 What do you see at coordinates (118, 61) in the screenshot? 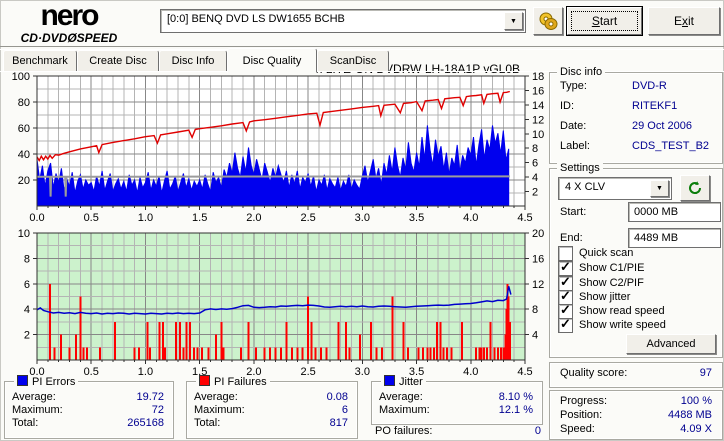
I see `tab-create-disc: Create Disc` at bounding box center [118, 61].